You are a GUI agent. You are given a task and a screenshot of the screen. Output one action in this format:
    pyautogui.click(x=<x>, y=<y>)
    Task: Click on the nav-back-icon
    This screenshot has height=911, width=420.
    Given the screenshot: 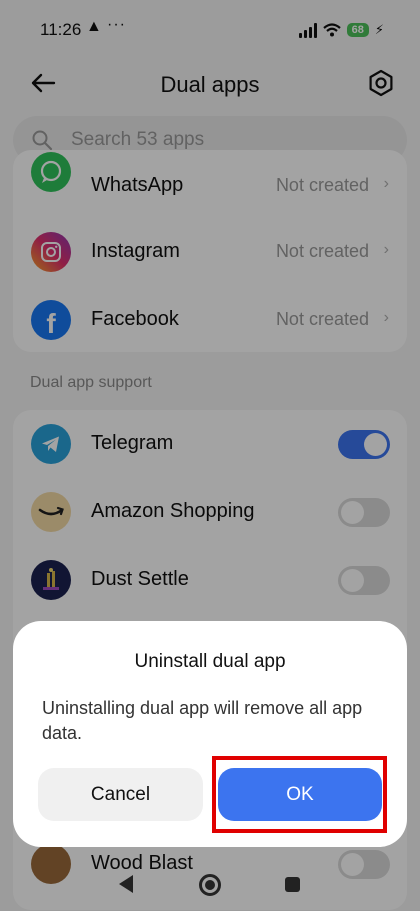 What is the action you would take?
    pyautogui.click(x=126, y=884)
    